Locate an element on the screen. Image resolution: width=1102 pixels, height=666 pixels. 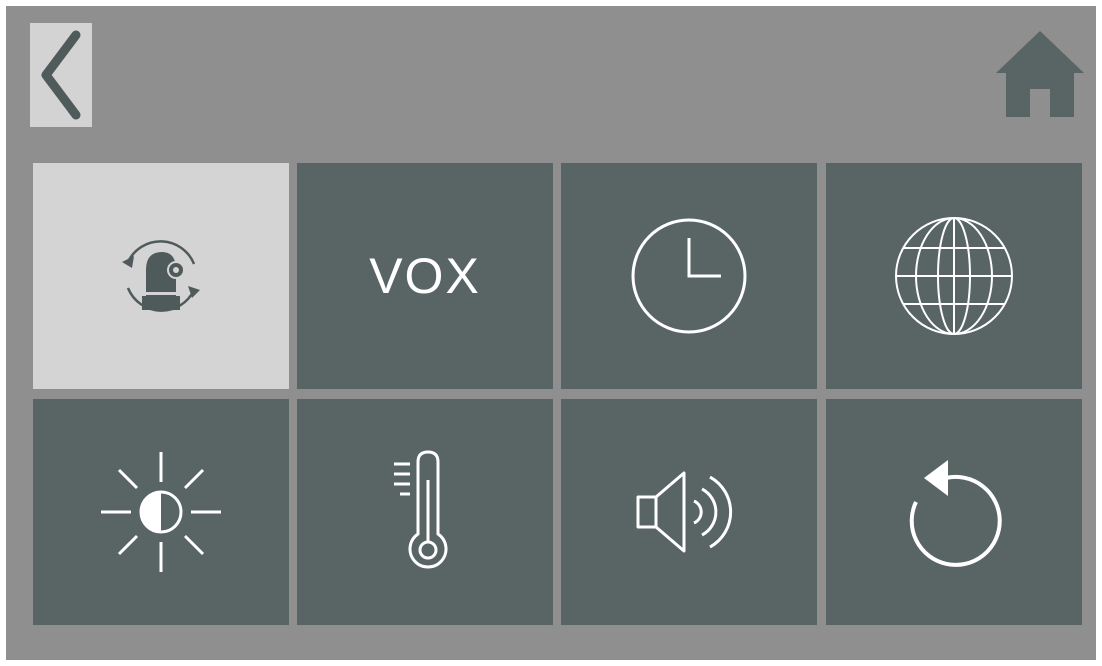
thermometer-icon is located at coordinates (421, 509).